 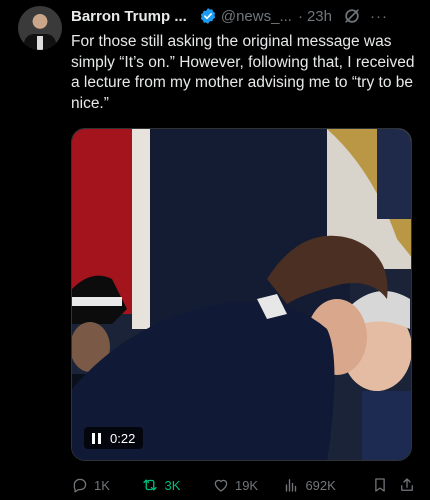 I want to click on views-button: 692K, so click(x=326, y=485).